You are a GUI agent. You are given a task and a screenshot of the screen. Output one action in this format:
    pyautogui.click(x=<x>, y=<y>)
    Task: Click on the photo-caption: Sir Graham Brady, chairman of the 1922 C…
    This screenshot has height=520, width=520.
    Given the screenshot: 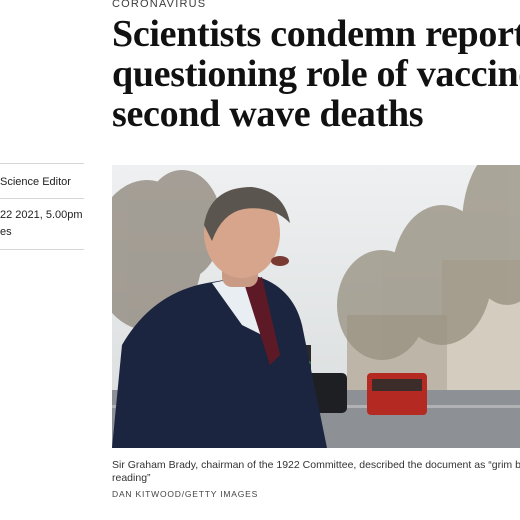 What is the action you would take?
    pyautogui.click(x=316, y=472)
    